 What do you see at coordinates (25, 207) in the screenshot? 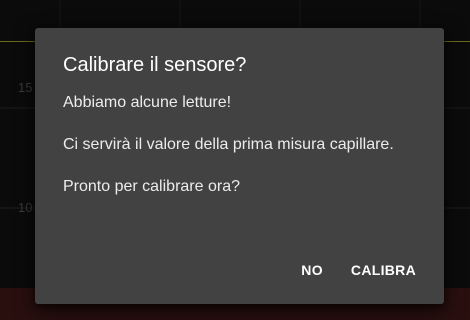
I see `y-axis-label-10: 10` at bounding box center [25, 207].